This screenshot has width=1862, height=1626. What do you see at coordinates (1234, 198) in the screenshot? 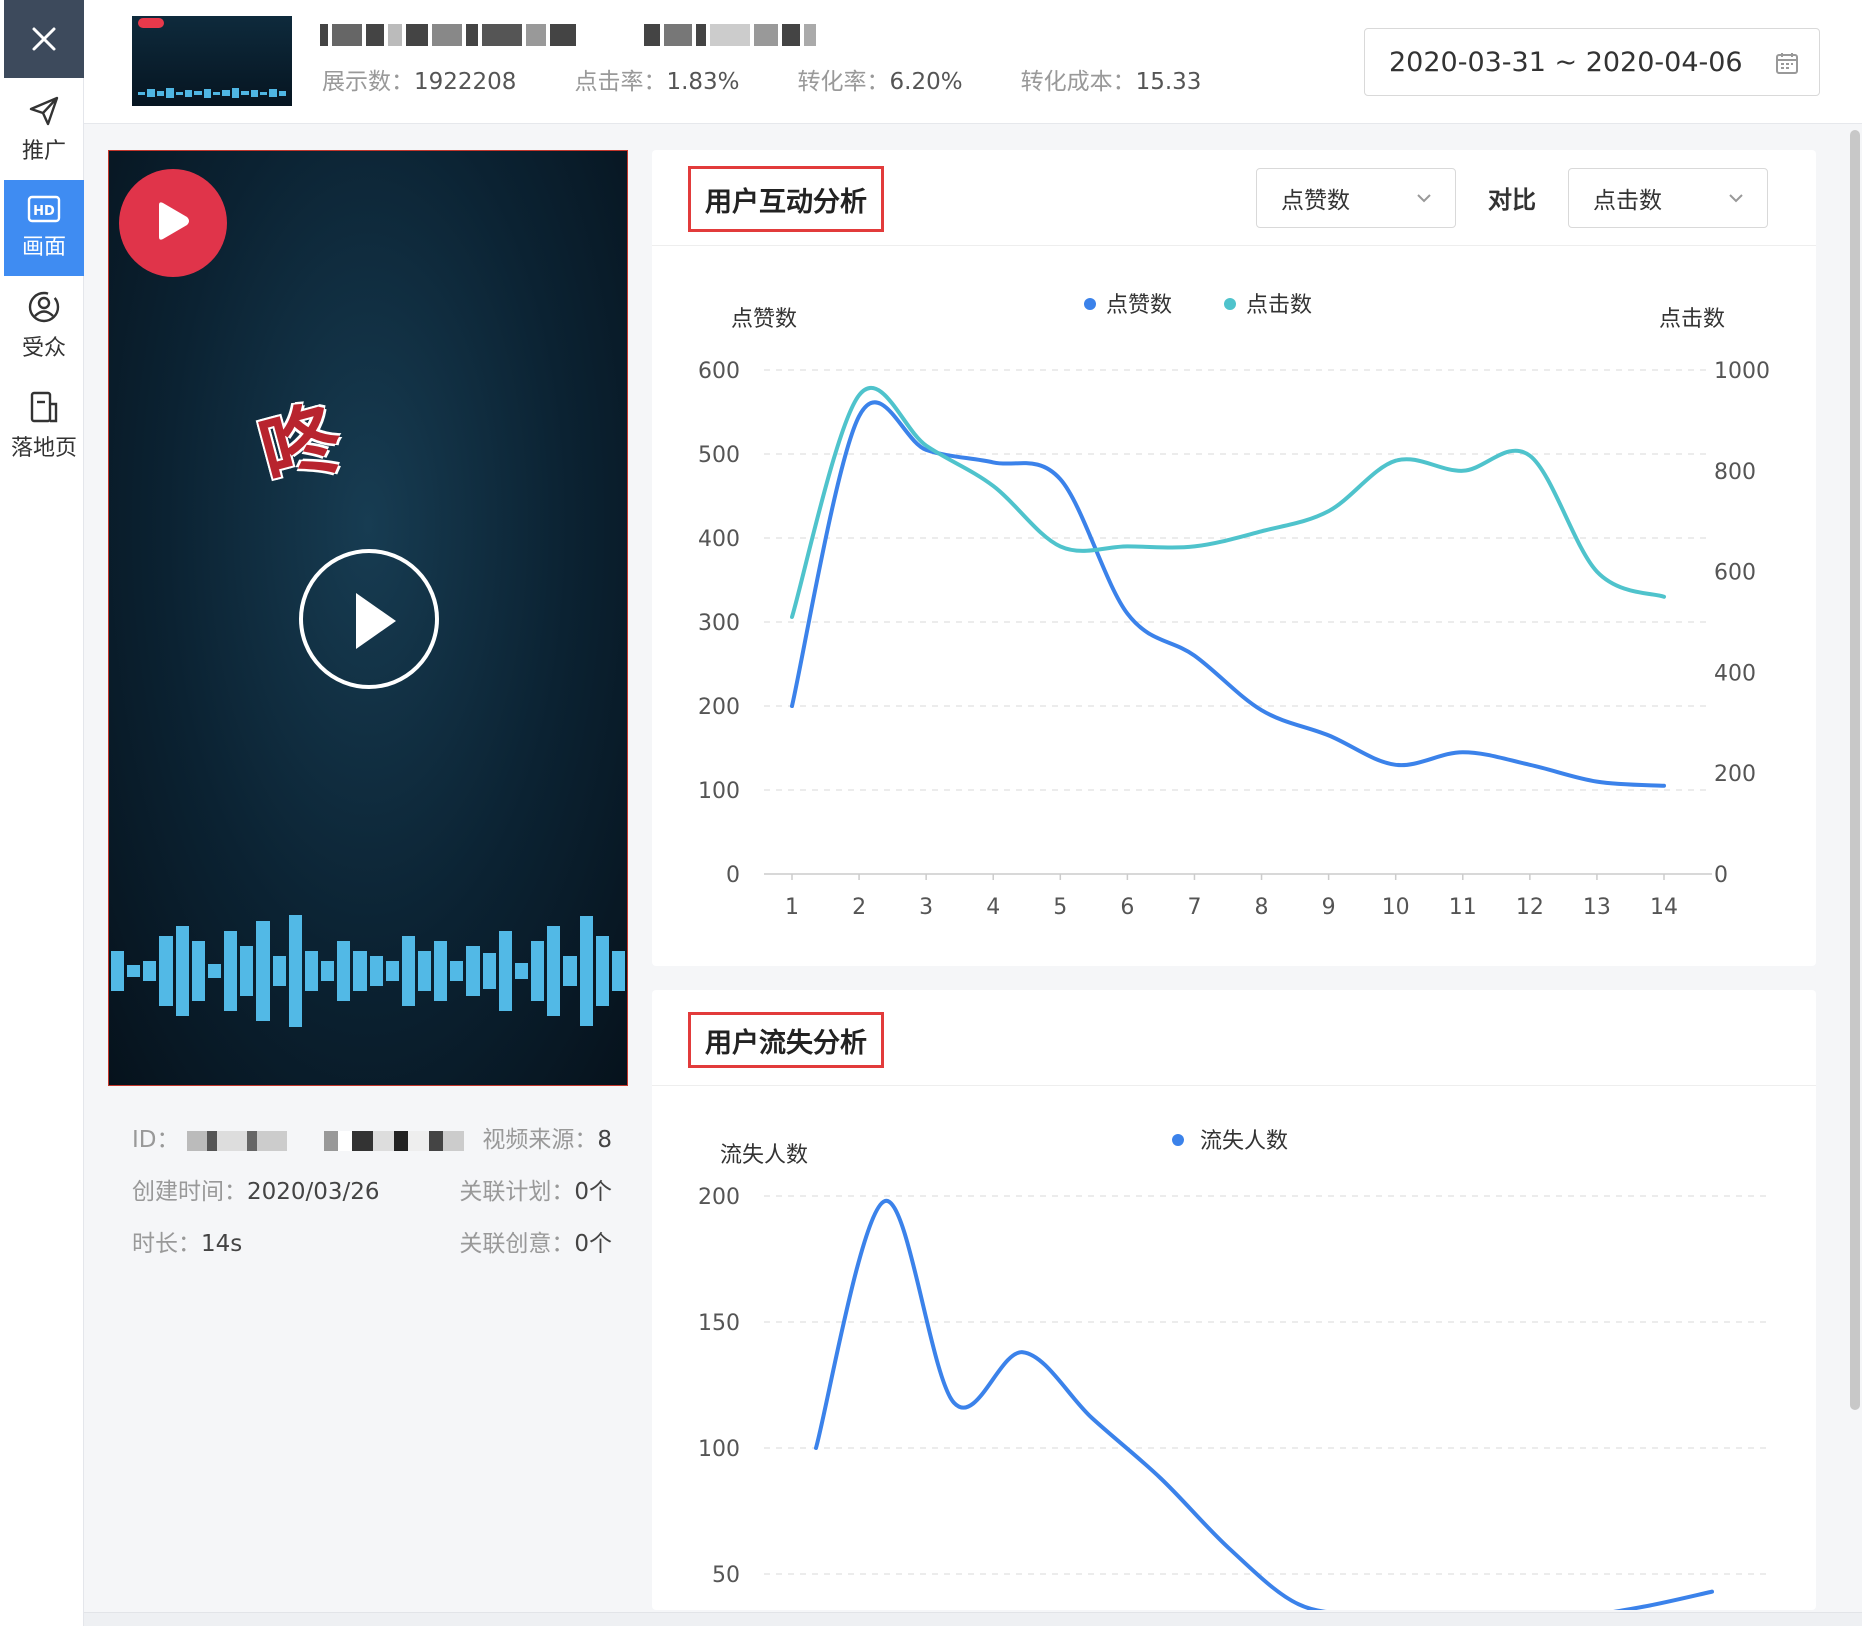
I see `card-header: 用户互动分析 点赞数 对比 点击数` at bounding box center [1234, 198].